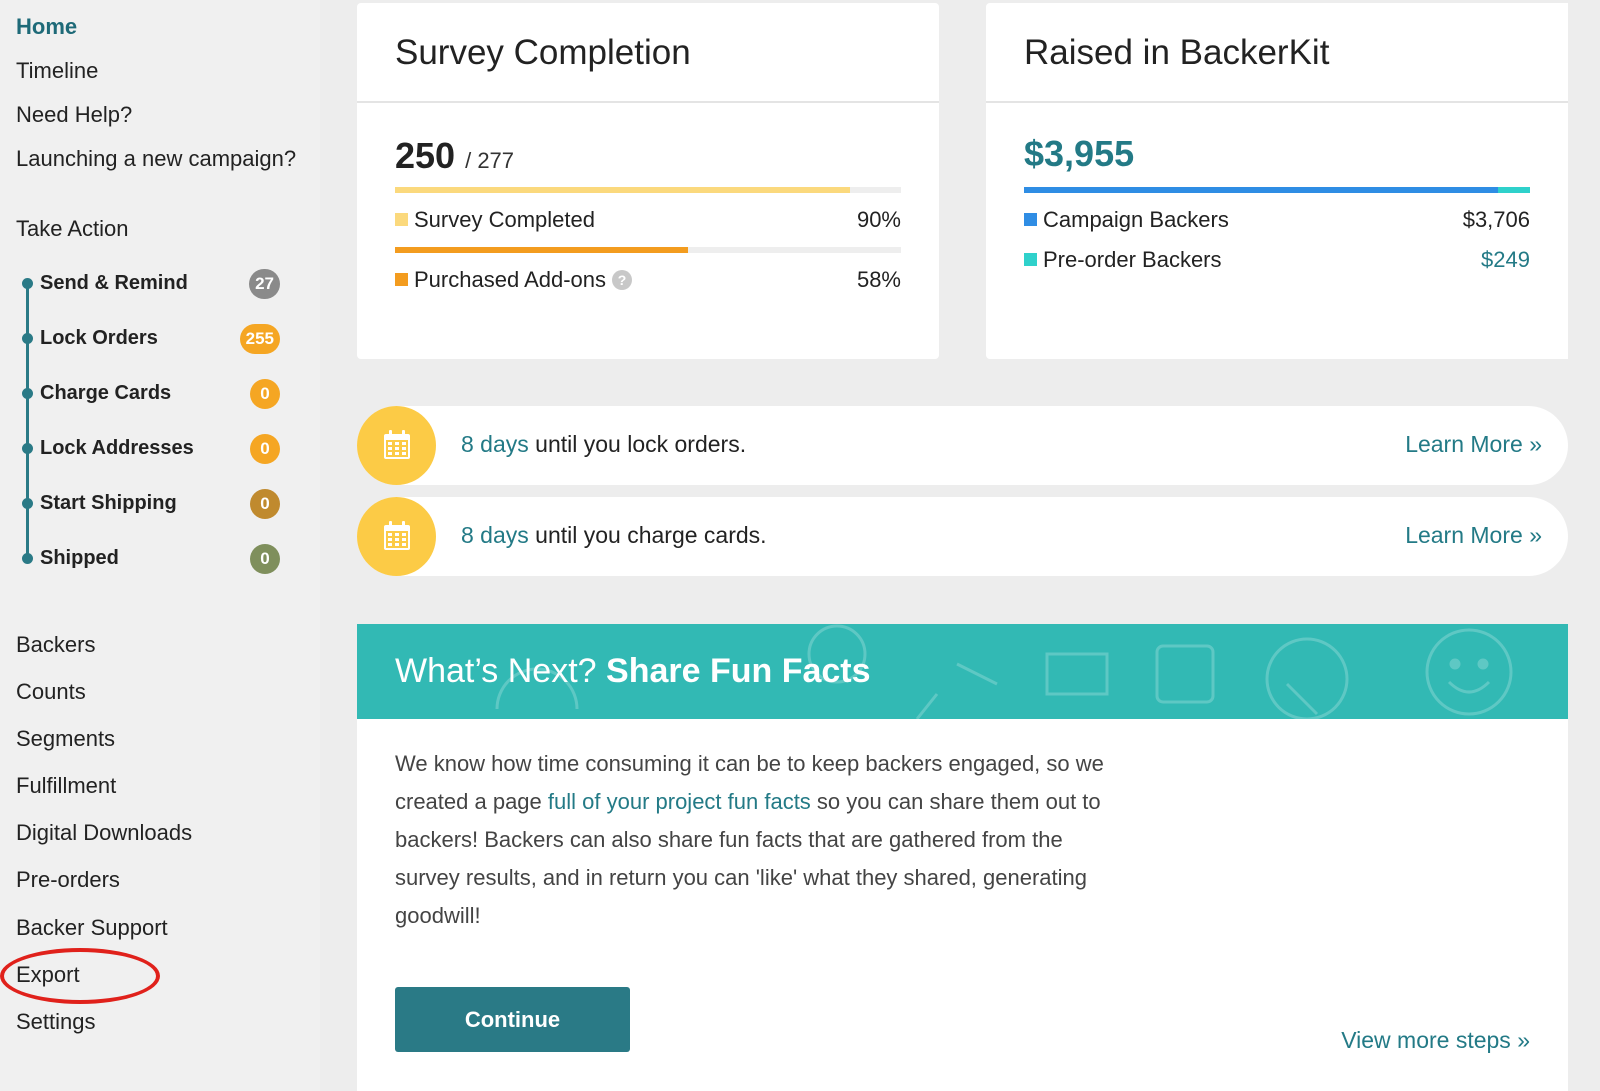 Image resolution: width=1600 pixels, height=1091 pixels. Describe the element at coordinates (79, 558) in the screenshot. I see `step-label: Shipped` at that location.